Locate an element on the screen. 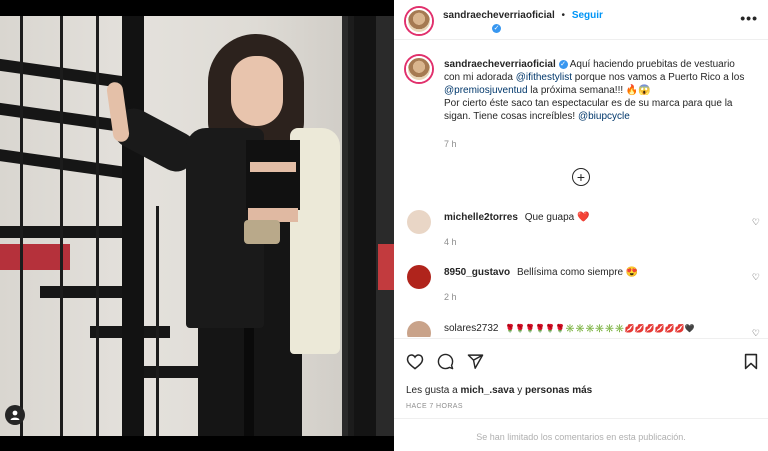  comment-username: michelle2torres is located at coordinates (481, 217).